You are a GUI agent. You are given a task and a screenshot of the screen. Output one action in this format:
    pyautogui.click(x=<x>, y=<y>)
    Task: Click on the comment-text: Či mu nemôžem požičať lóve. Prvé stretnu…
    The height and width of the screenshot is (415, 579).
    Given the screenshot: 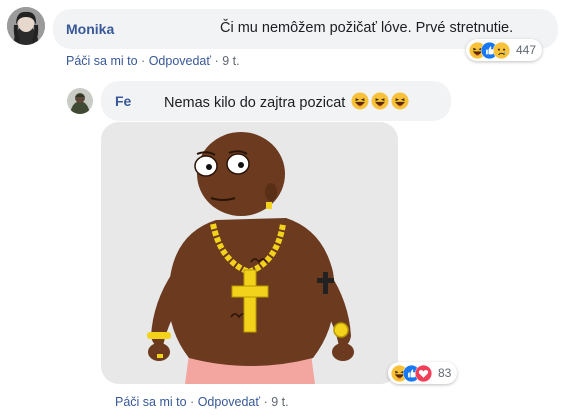 What is the action you would take?
    pyautogui.click(x=367, y=28)
    